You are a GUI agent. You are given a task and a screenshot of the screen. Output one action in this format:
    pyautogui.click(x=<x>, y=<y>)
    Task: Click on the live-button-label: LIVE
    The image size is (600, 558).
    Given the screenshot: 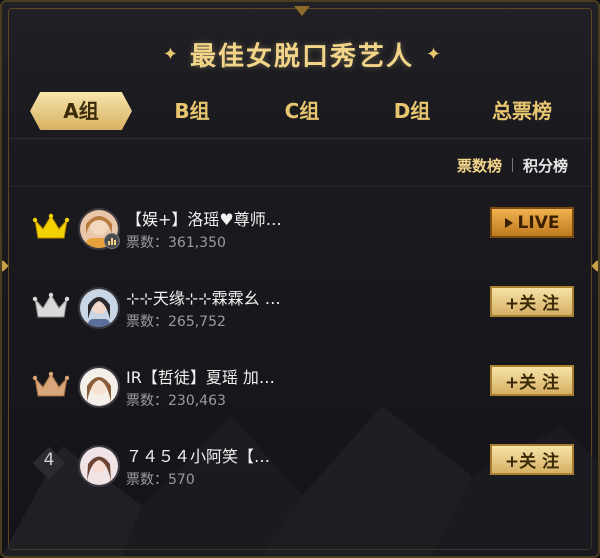 What is the action you would take?
    pyautogui.click(x=538, y=222)
    